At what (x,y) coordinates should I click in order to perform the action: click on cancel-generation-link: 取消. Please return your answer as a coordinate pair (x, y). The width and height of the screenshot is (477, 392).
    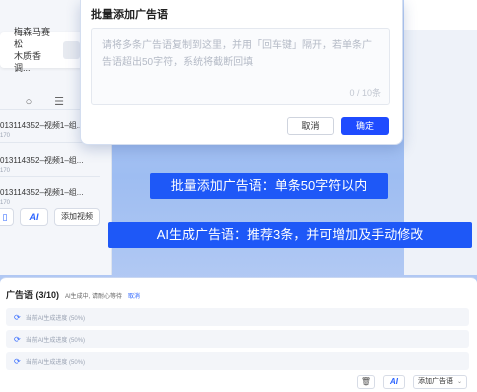
    Looking at the image, I should click on (134, 295).